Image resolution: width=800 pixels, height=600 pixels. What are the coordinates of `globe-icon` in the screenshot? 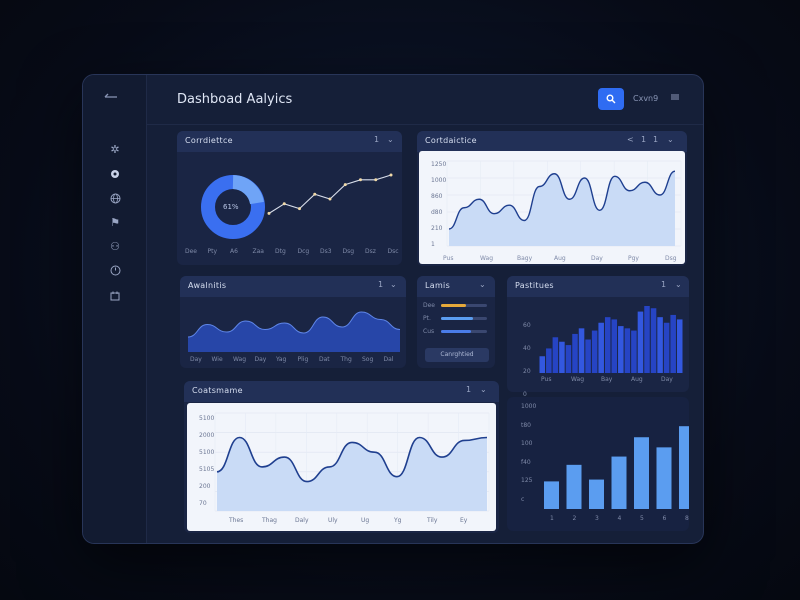 It's located at (115, 198).